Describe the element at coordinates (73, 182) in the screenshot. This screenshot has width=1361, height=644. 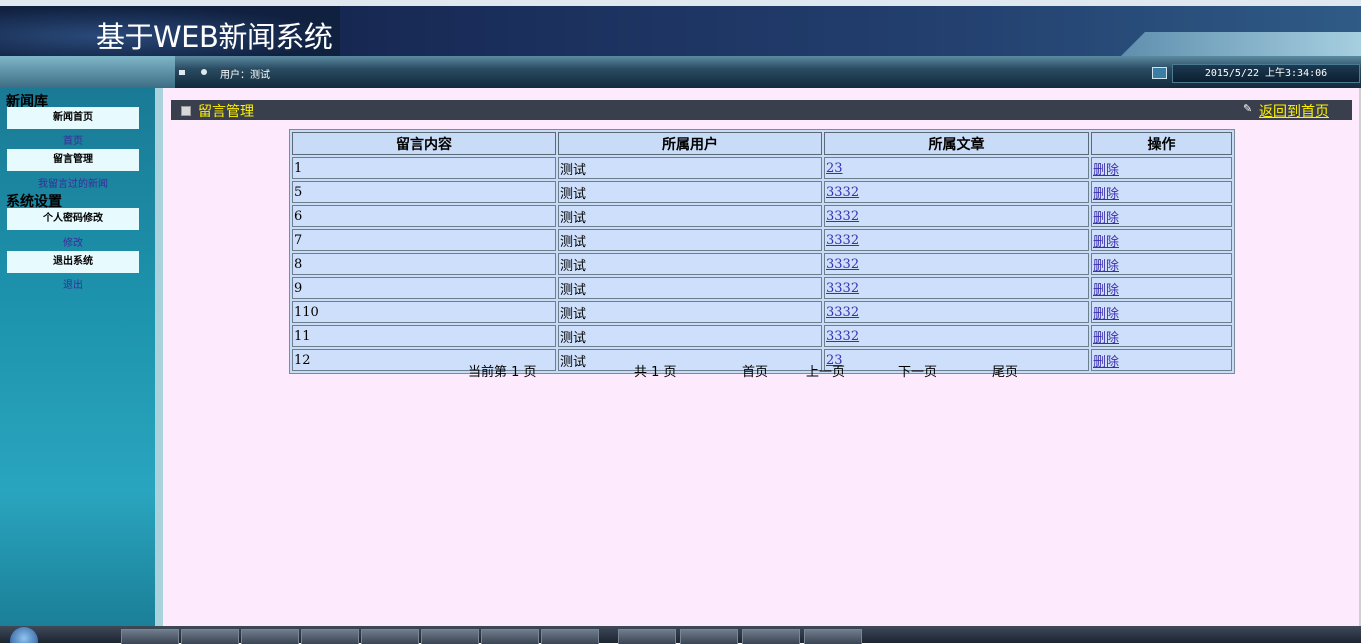
I see `sidebar-link-my-commented-news: 我留言过的新闻` at that location.